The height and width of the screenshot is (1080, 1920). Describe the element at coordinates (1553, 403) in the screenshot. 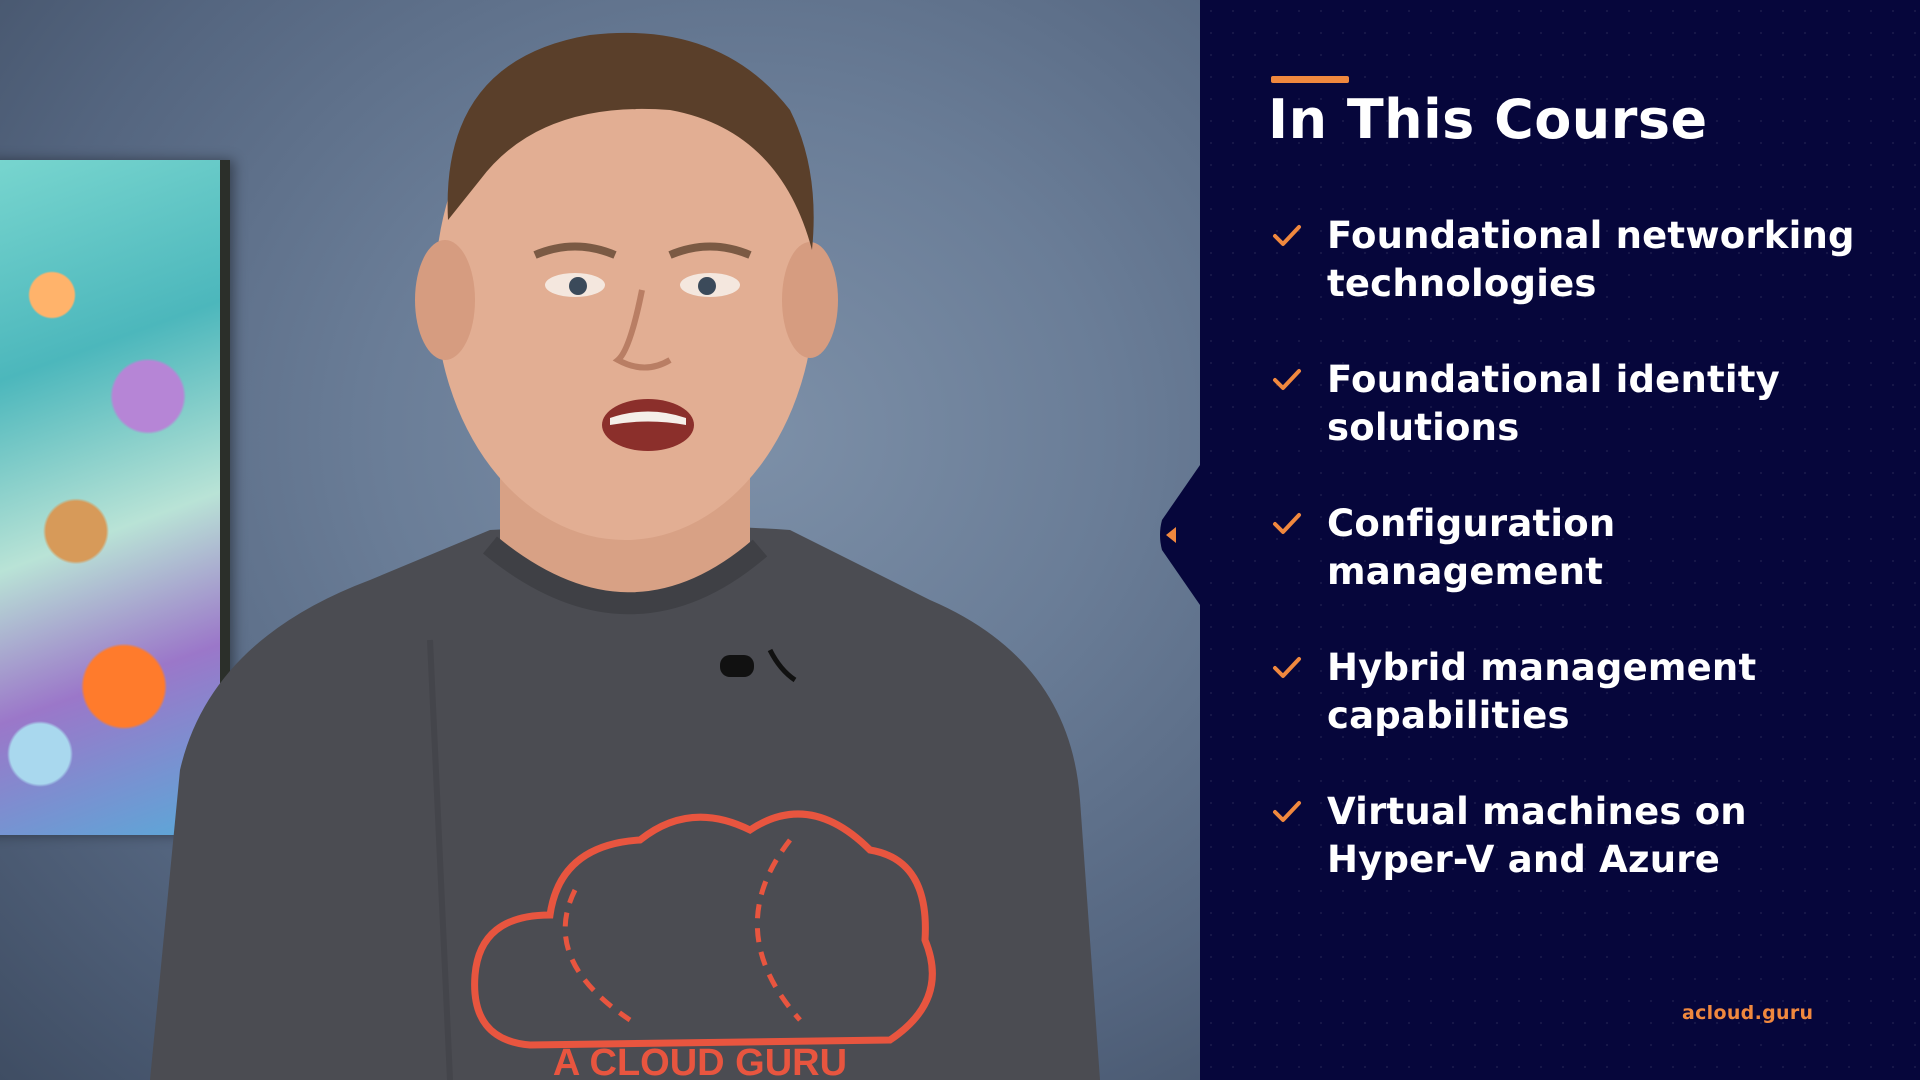

I see `list-item-label: Foundational identity solutions` at that location.